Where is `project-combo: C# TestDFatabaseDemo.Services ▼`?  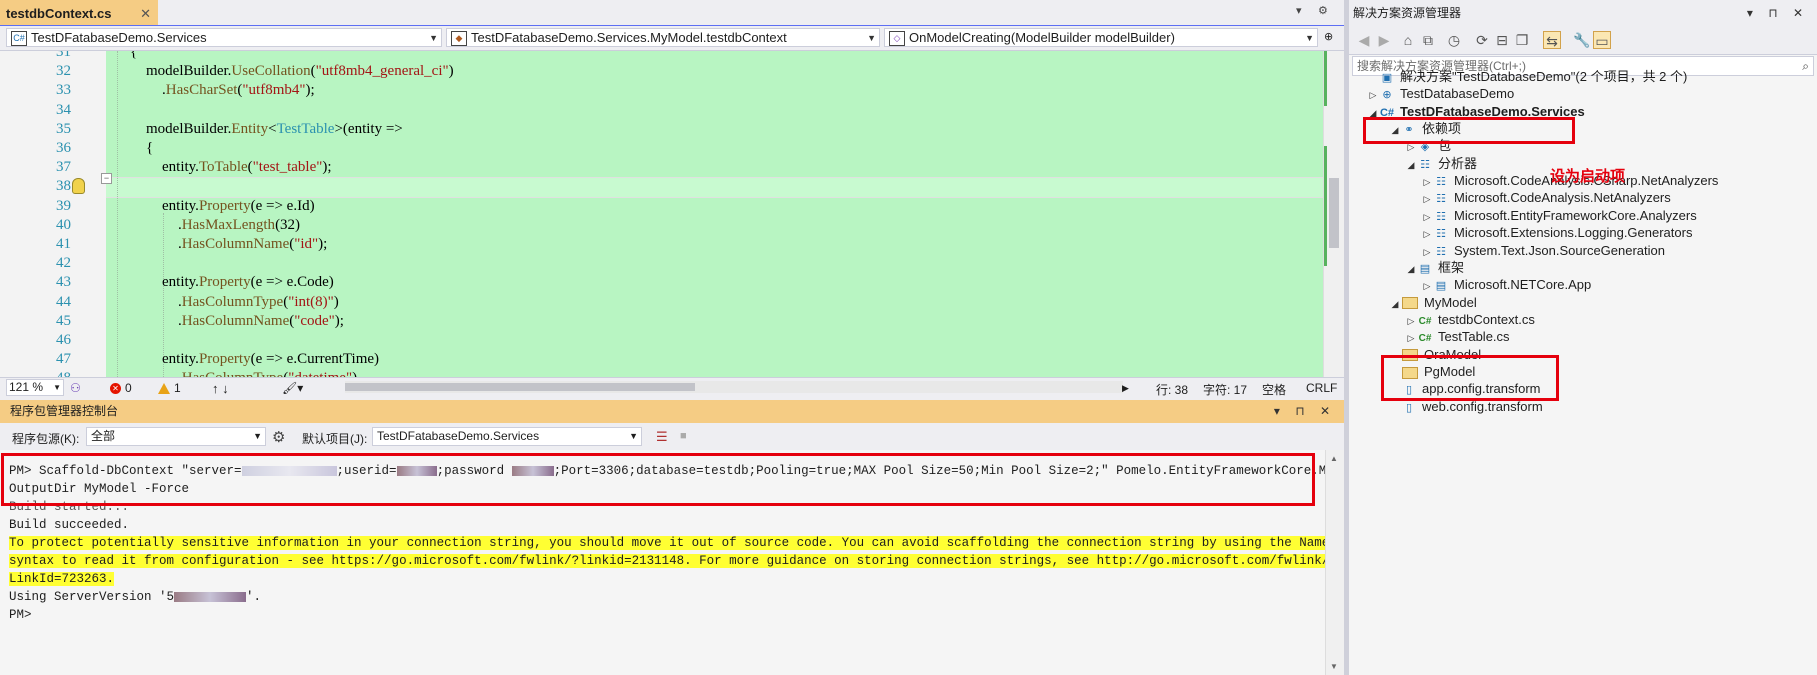 project-combo: C# TestDFatabaseDemo.Services ▼ is located at coordinates (224, 37).